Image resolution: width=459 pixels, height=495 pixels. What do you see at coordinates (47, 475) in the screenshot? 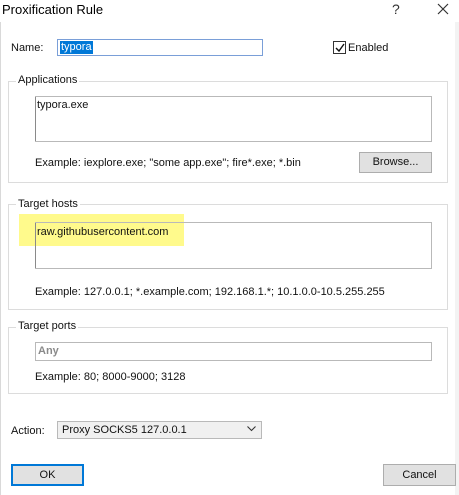
I see `ok-button: OK` at bounding box center [47, 475].